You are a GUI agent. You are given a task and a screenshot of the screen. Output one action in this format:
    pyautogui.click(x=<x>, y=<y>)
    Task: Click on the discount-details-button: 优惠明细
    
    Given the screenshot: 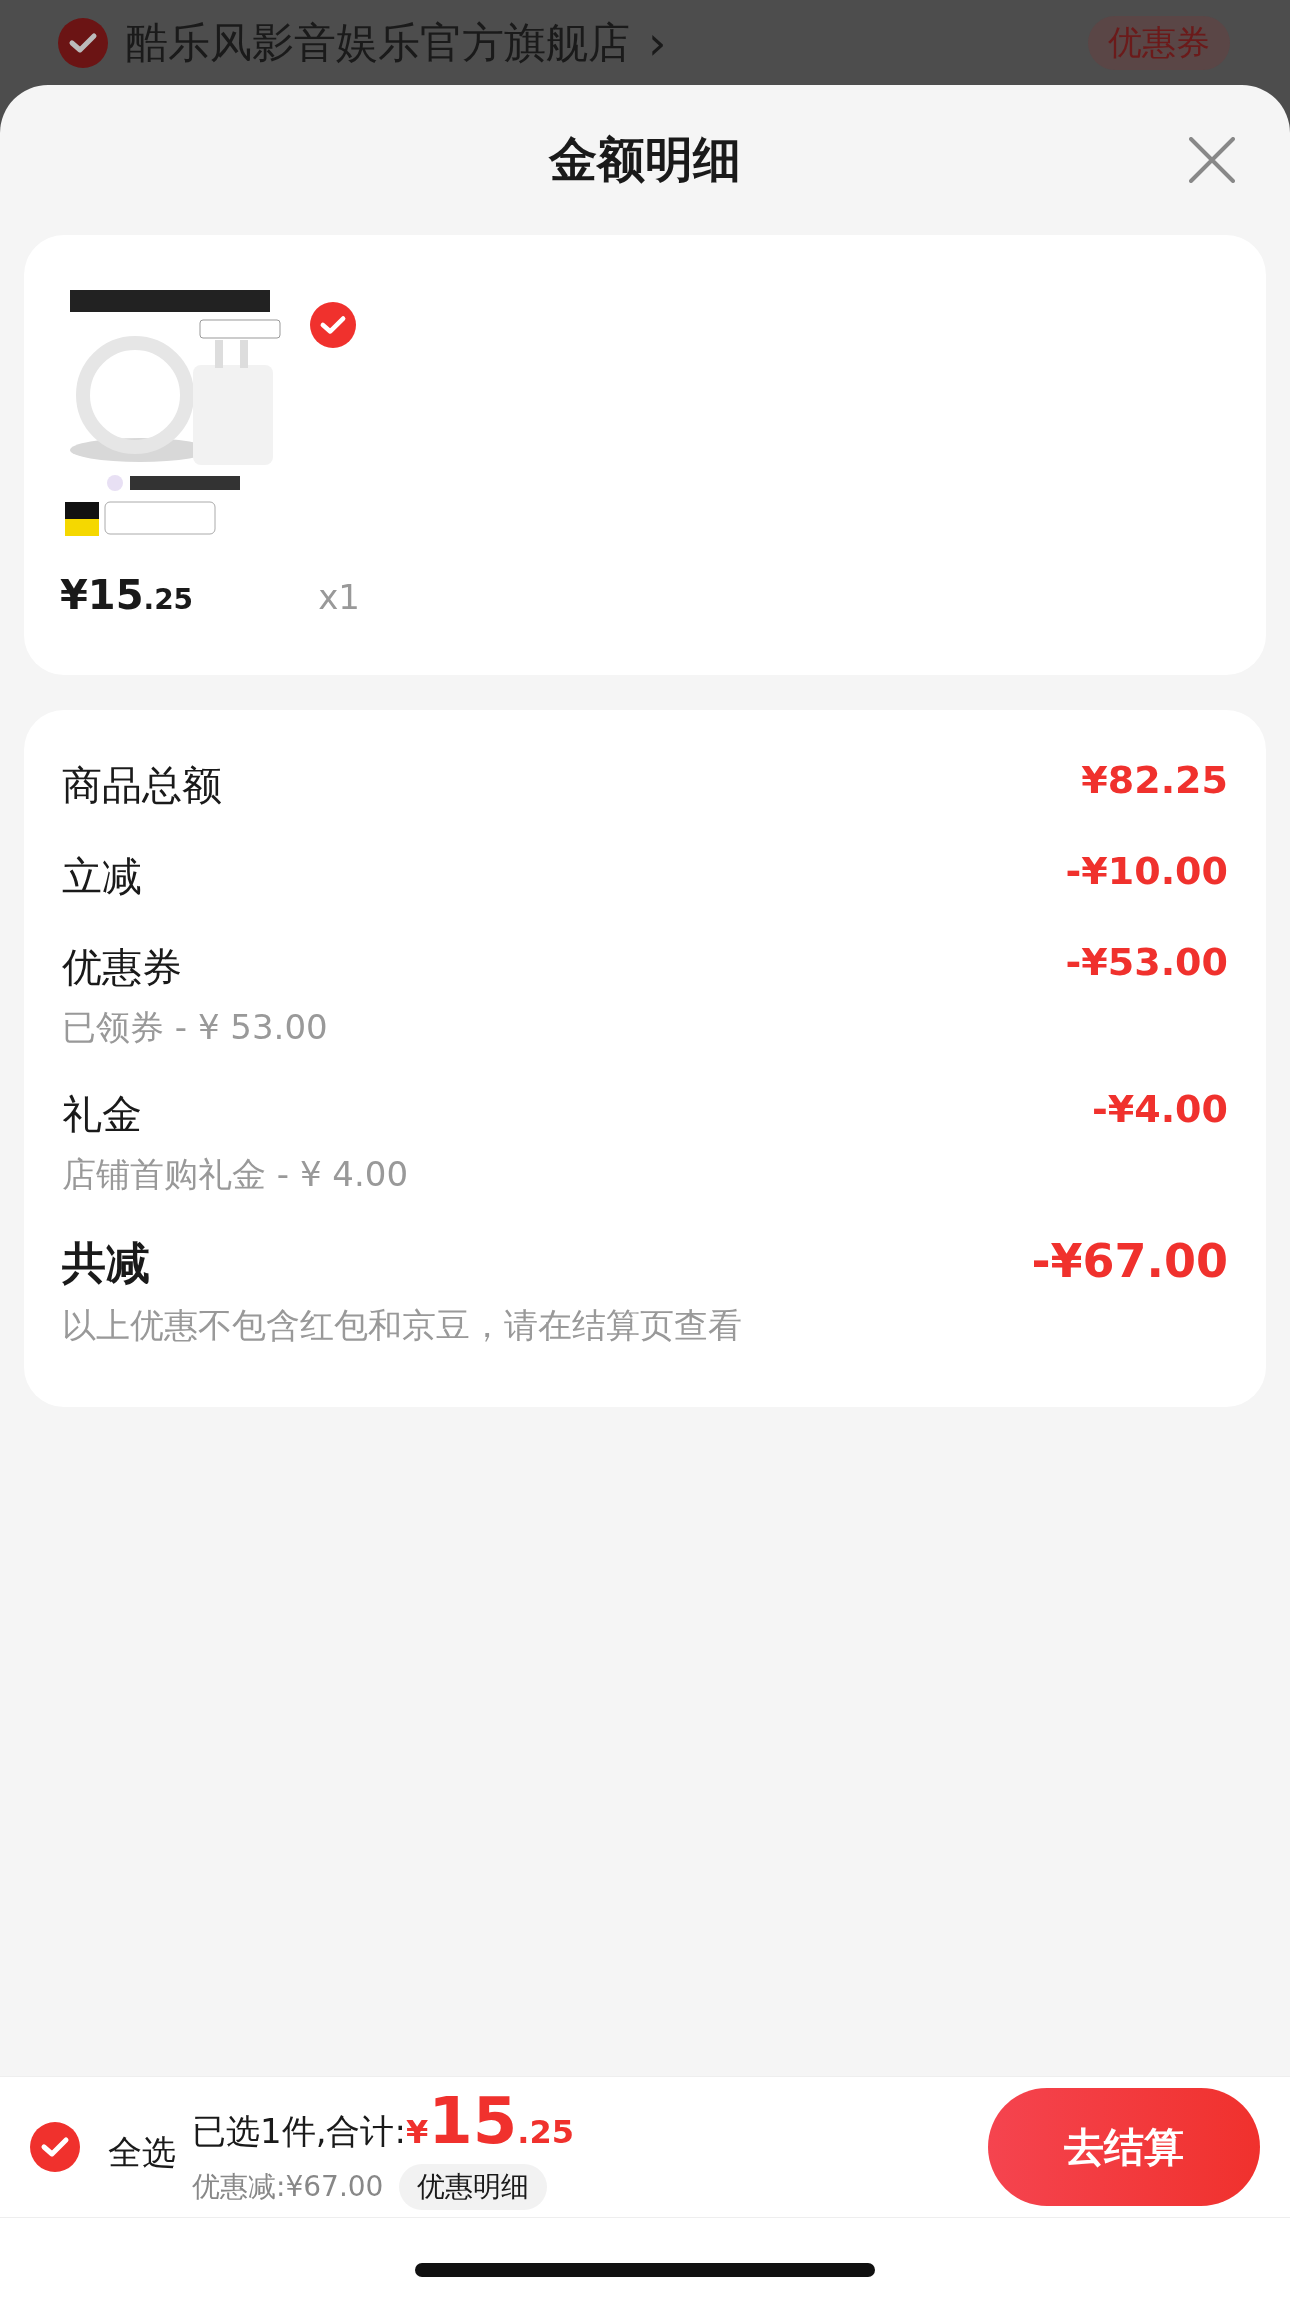 What is the action you would take?
    pyautogui.click(x=473, y=2187)
    